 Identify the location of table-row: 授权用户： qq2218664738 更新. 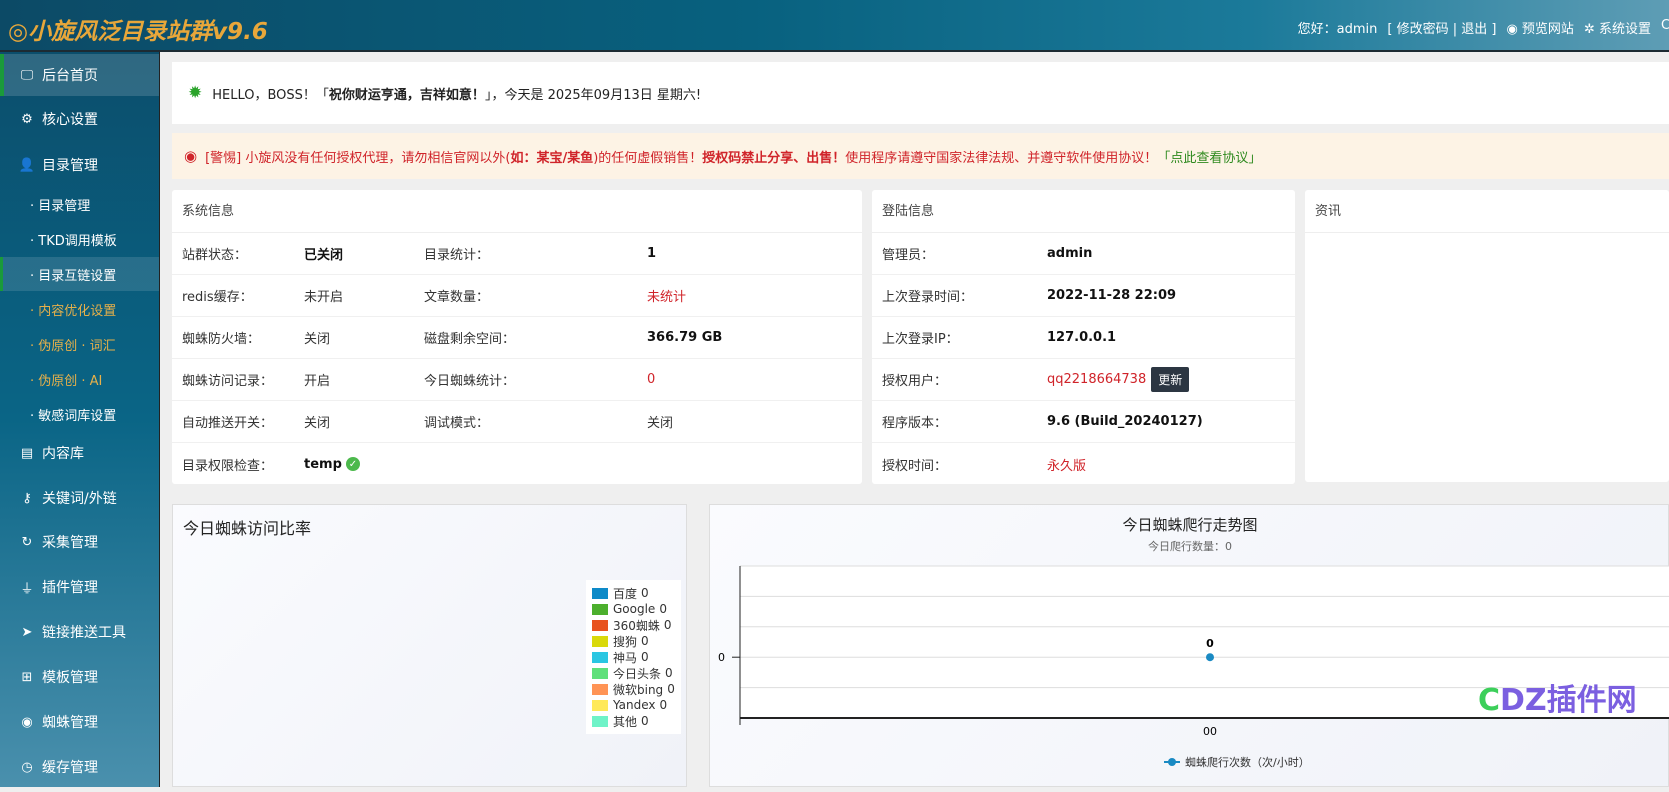
(1083, 380).